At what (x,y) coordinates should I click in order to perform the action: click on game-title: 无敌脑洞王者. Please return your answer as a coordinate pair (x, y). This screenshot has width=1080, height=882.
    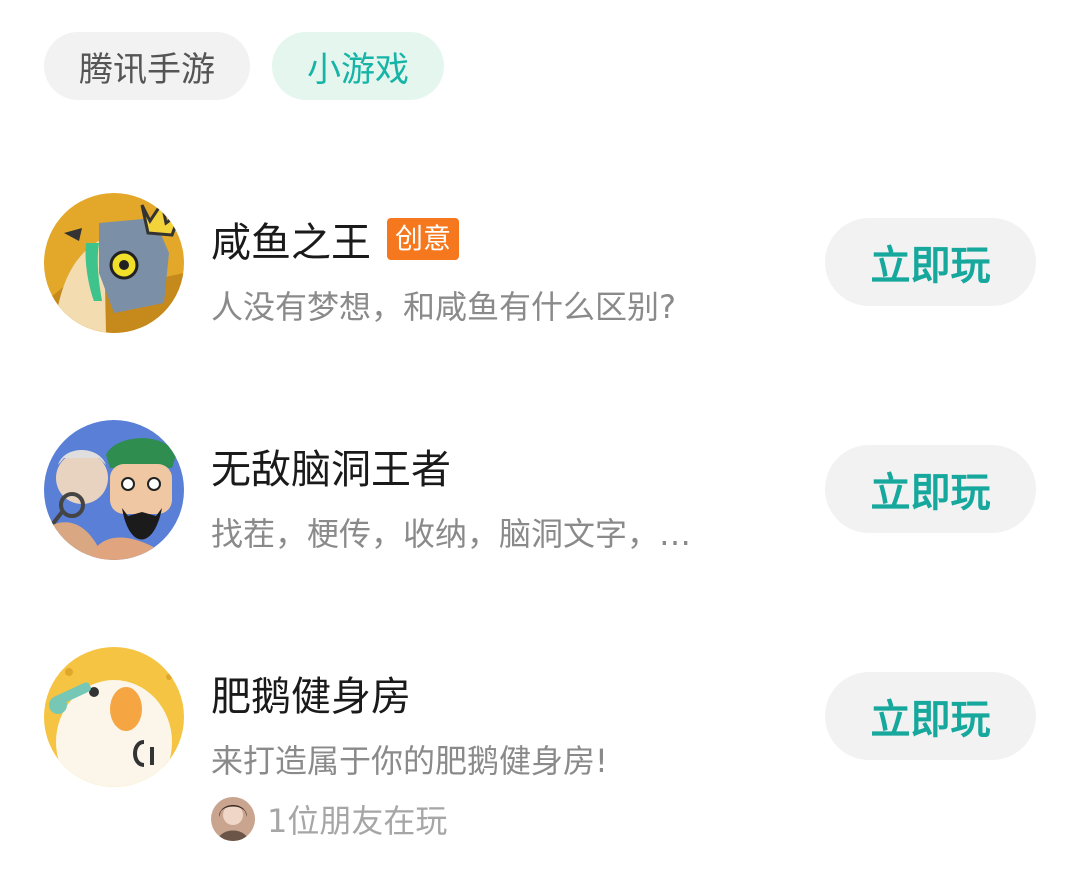
    Looking at the image, I should click on (331, 470).